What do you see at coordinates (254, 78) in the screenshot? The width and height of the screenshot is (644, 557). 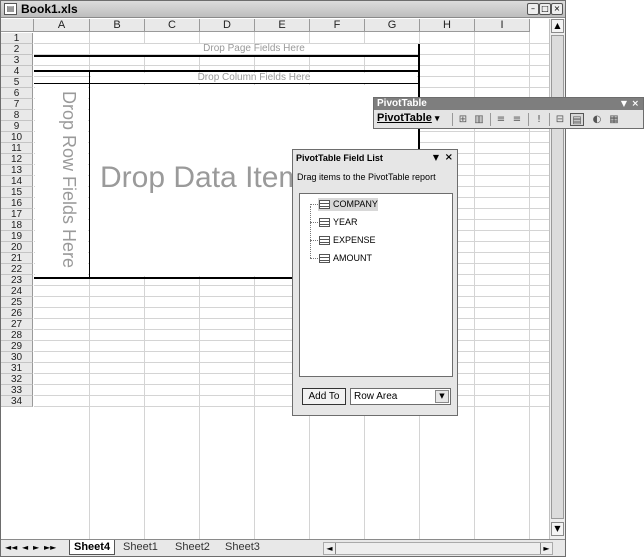 I see `drop-column-fields-zone: Drop Column Fields Here` at bounding box center [254, 78].